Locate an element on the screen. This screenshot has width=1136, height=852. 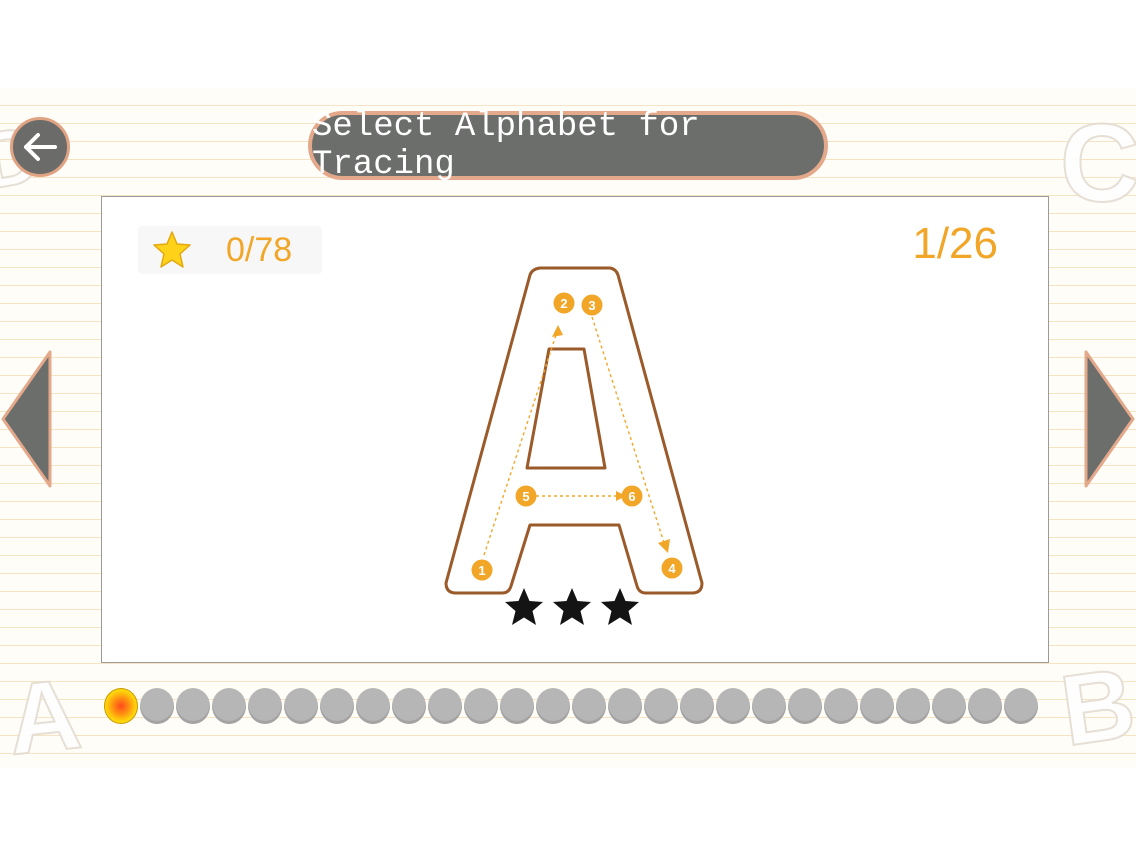
arrow-left-icon is located at coordinates (40, 147).